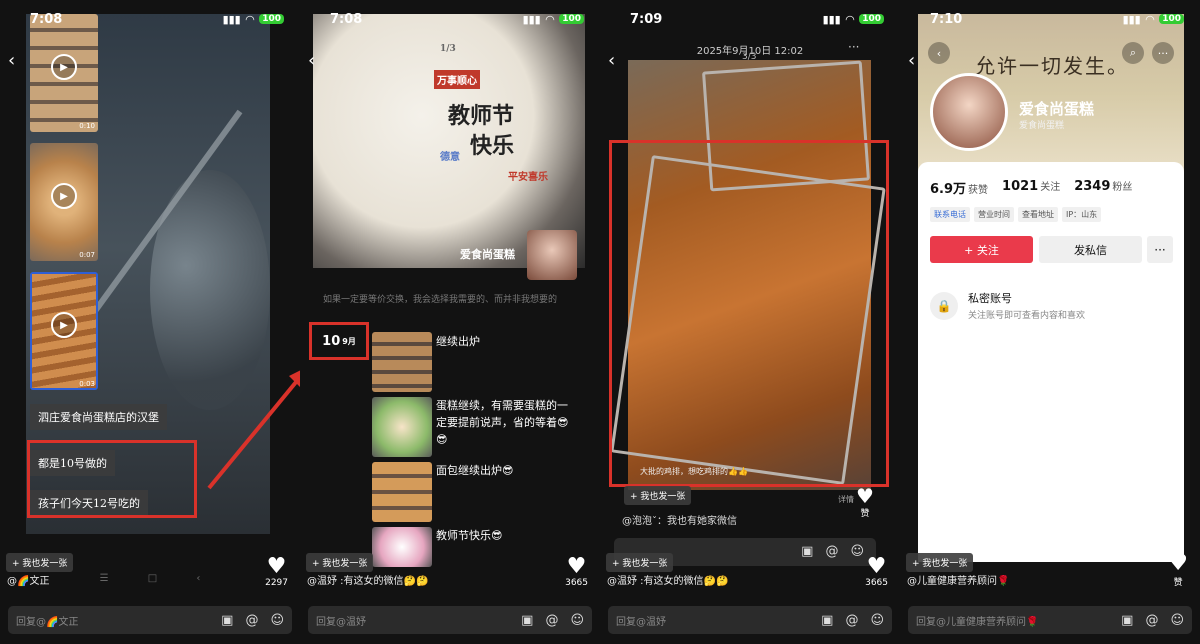  What do you see at coordinates (457, 79) in the screenshot?
I see `cake-topper: 万事顺心` at bounding box center [457, 79].